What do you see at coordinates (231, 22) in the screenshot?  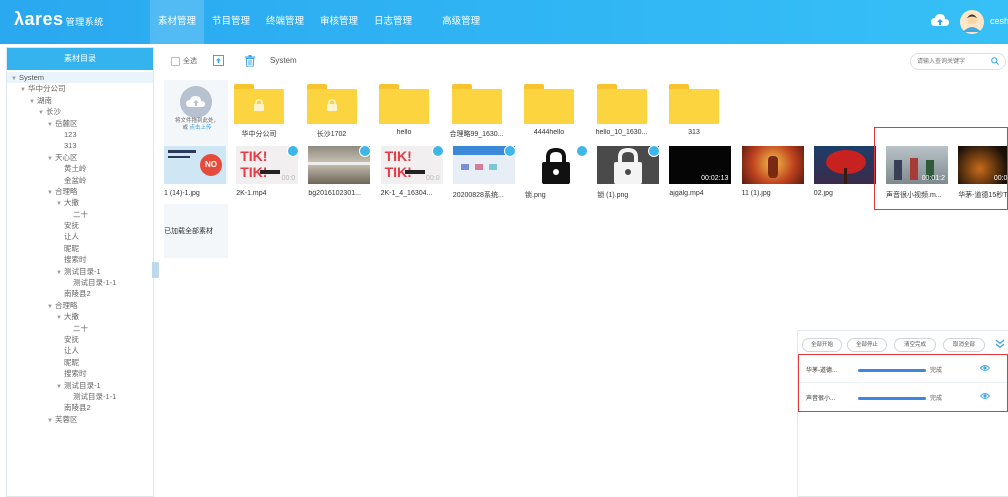 I see `nav-item-1: 节目管理` at bounding box center [231, 22].